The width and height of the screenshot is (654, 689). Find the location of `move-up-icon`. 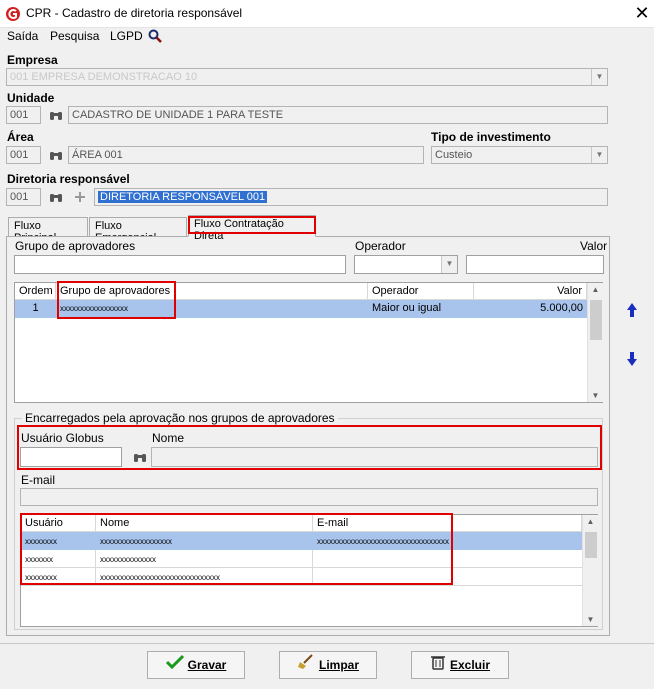

move-up-icon is located at coordinates (632, 310).